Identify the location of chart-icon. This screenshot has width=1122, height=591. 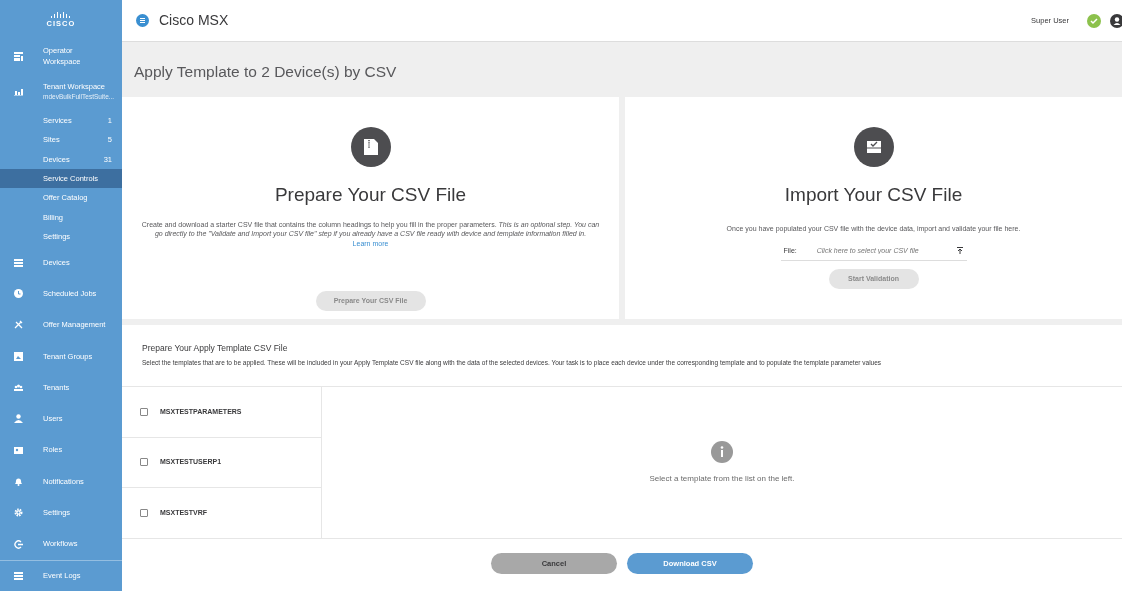
(18, 91).